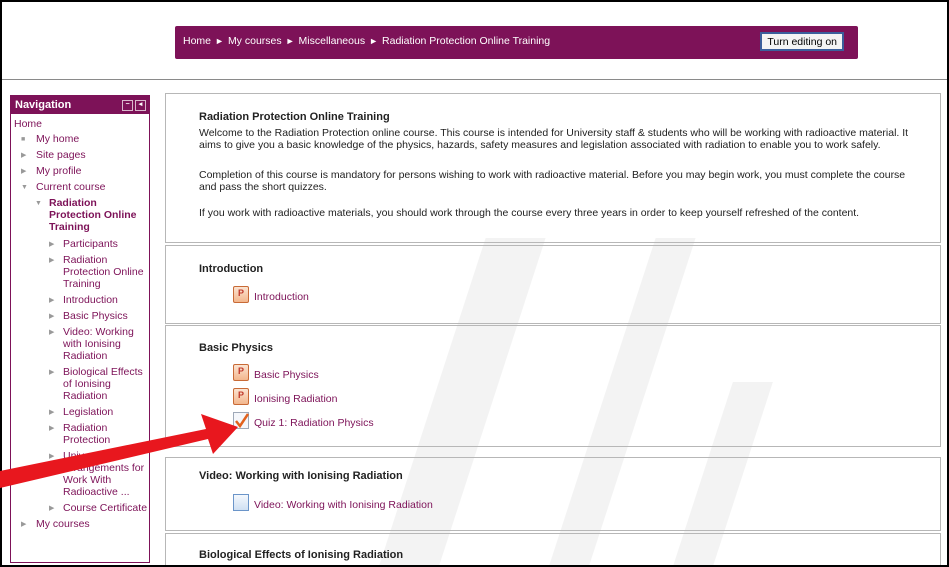 The width and height of the screenshot is (949, 567). I want to click on activity-link: Basic Physics, so click(286, 375).